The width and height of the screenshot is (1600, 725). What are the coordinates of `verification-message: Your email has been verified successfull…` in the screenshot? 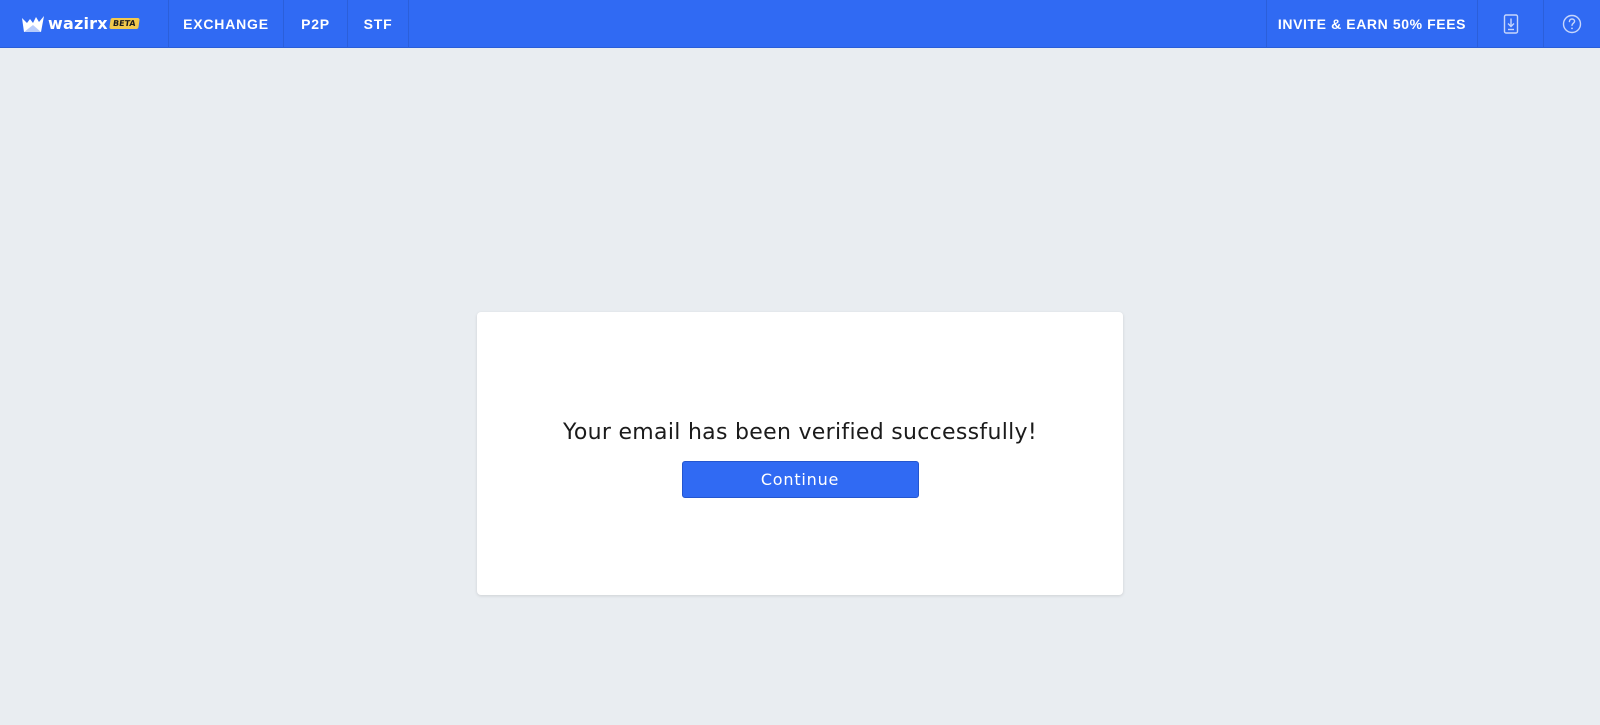 It's located at (800, 432).